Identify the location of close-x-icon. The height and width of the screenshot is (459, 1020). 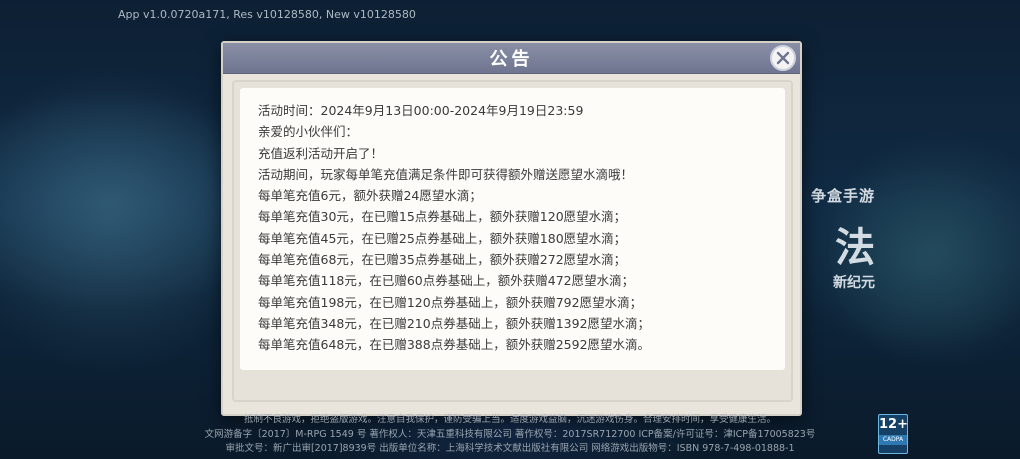
(783, 58).